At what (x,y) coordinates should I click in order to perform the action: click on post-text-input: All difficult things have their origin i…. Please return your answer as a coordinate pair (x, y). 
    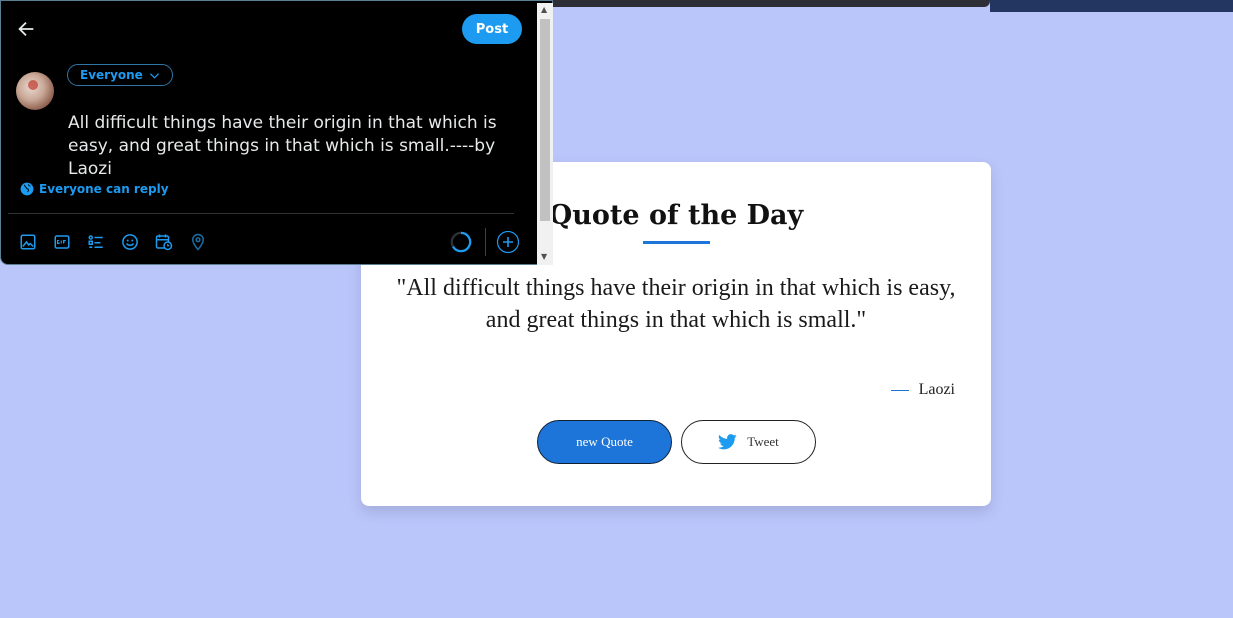
    Looking at the image, I should click on (293, 146).